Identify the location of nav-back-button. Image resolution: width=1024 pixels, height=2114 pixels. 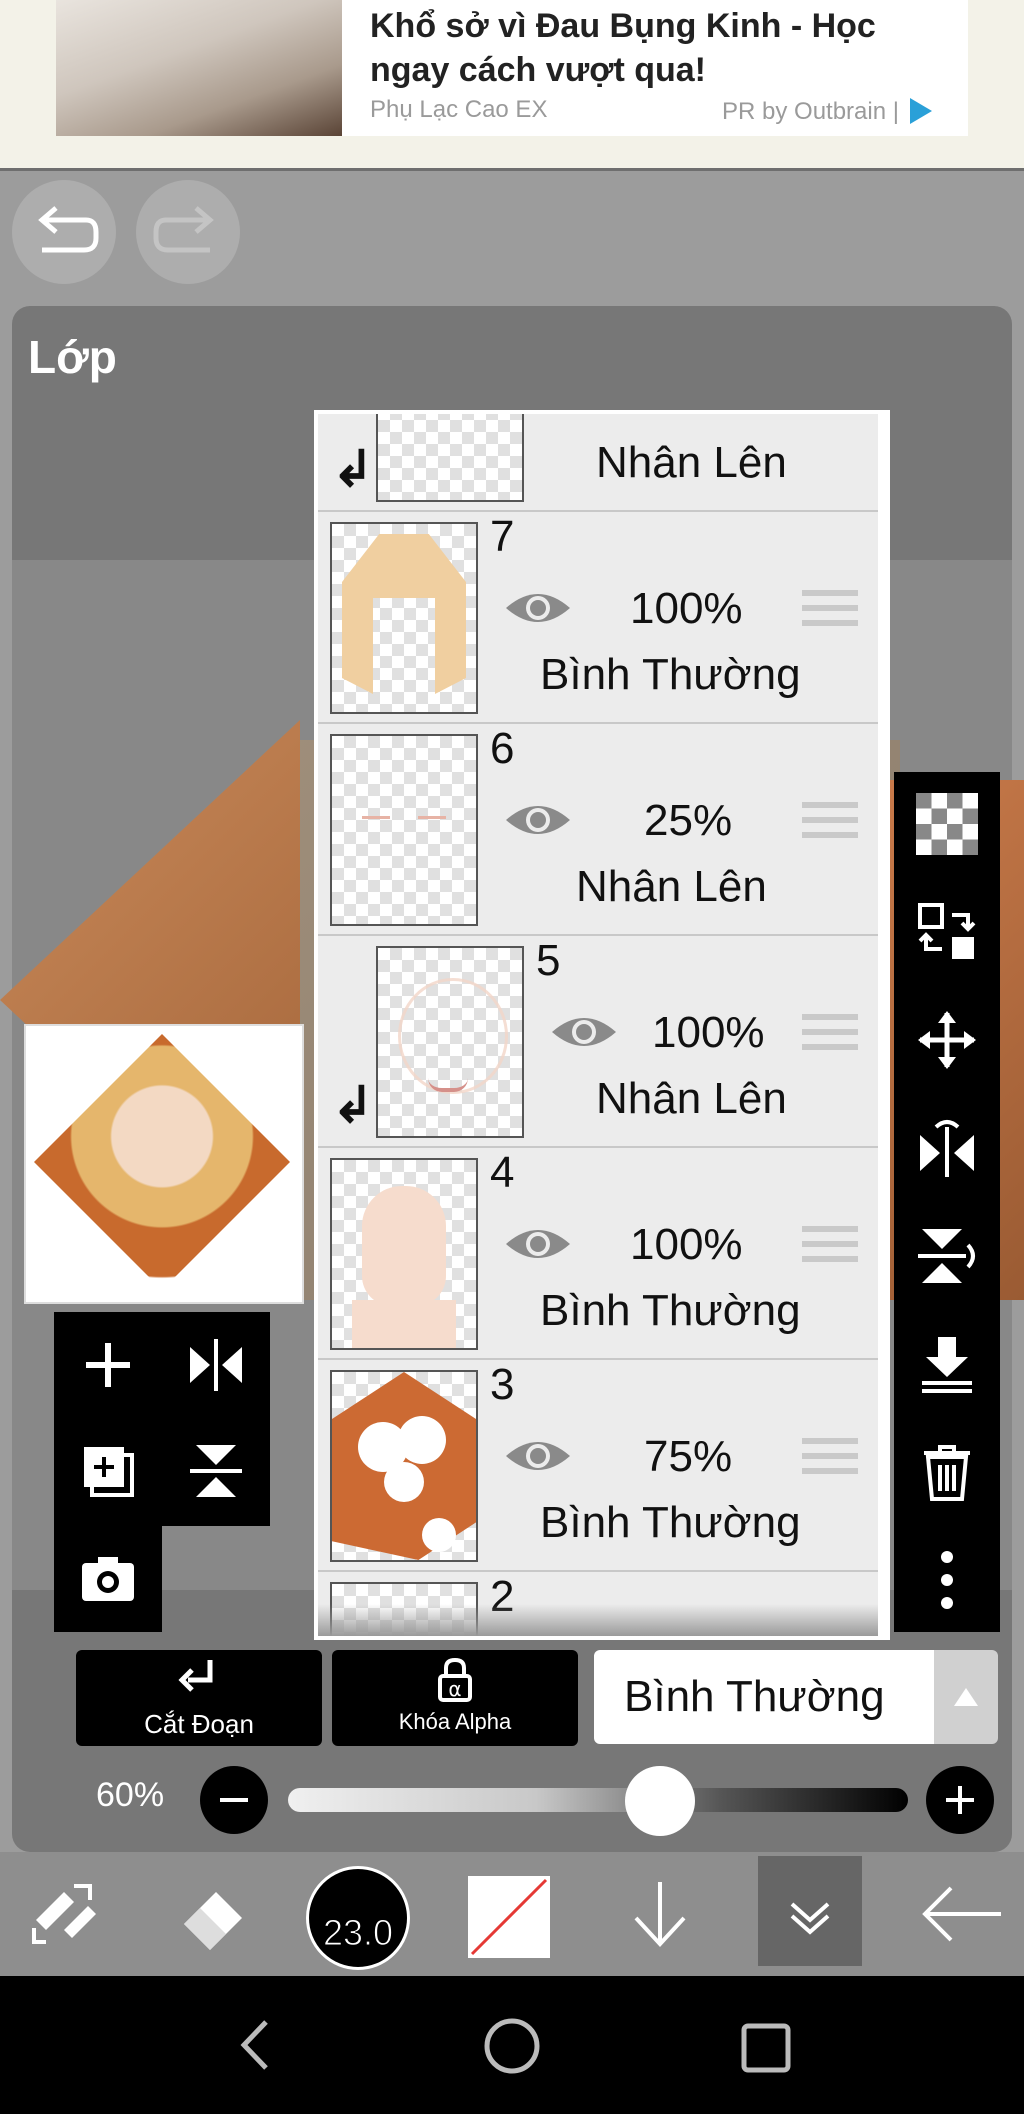
(256, 2045).